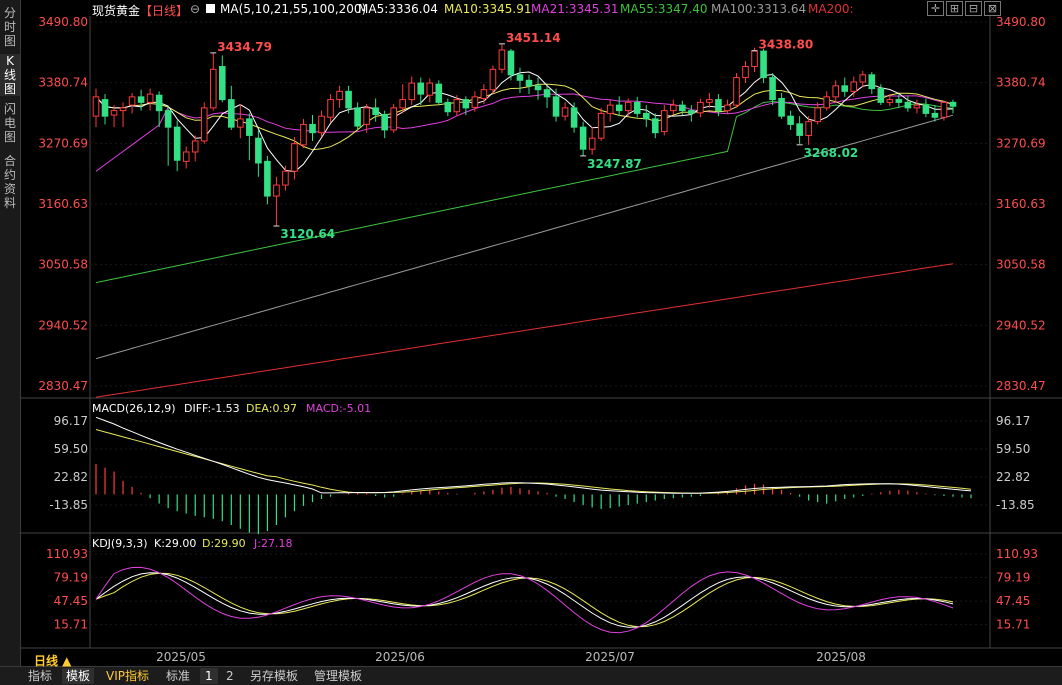  What do you see at coordinates (178, 676) in the screenshot?
I see `tab-standard: 标准` at bounding box center [178, 676].